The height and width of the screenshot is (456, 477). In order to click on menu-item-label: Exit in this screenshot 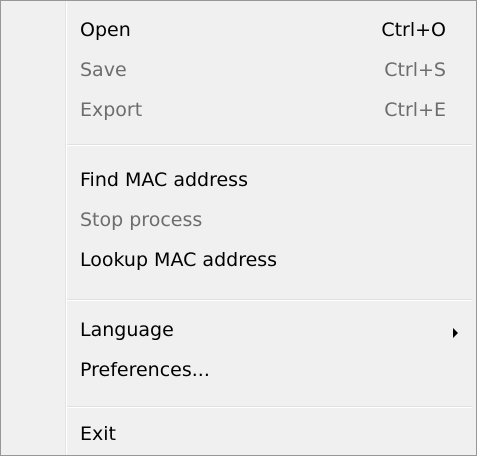, I will do `click(98, 434)`.